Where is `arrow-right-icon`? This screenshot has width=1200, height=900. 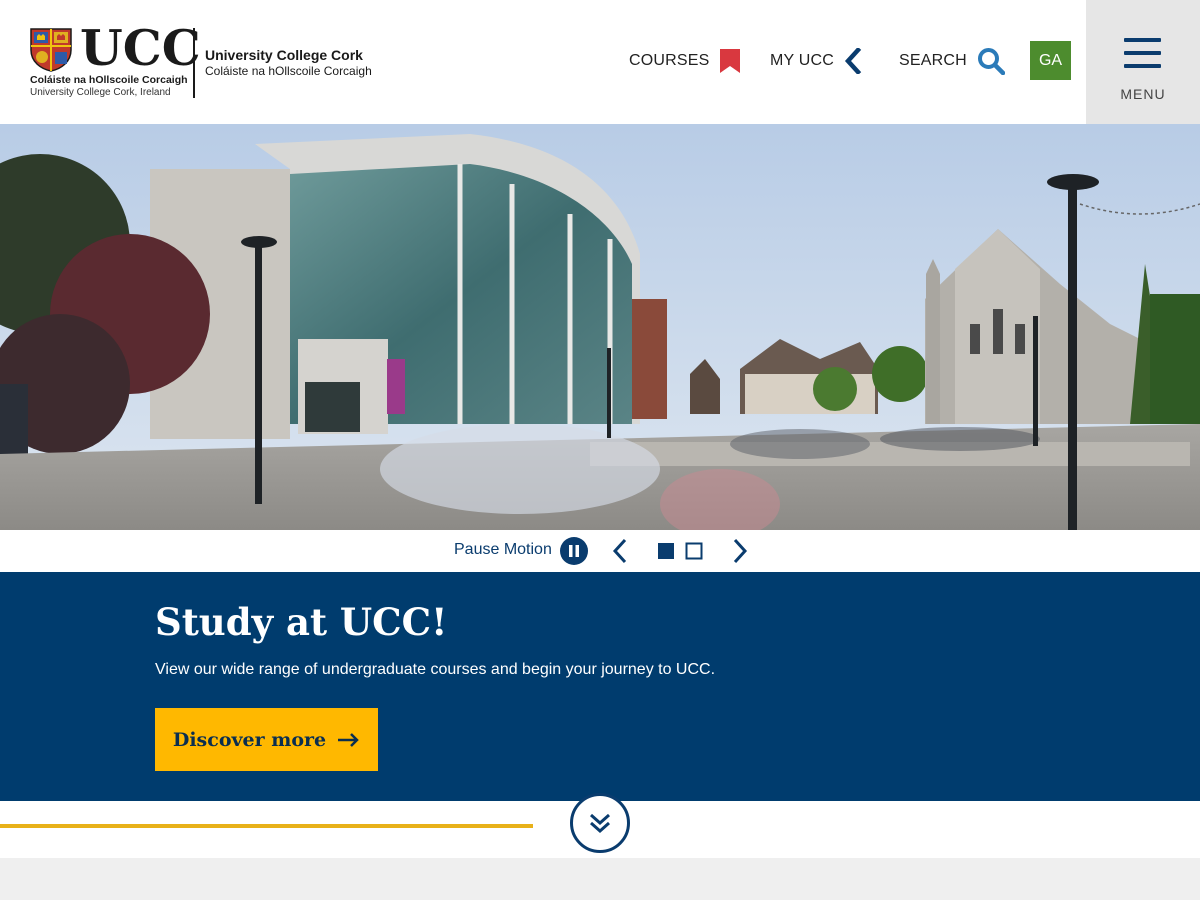 arrow-right-icon is located at coordinates (348, 739).